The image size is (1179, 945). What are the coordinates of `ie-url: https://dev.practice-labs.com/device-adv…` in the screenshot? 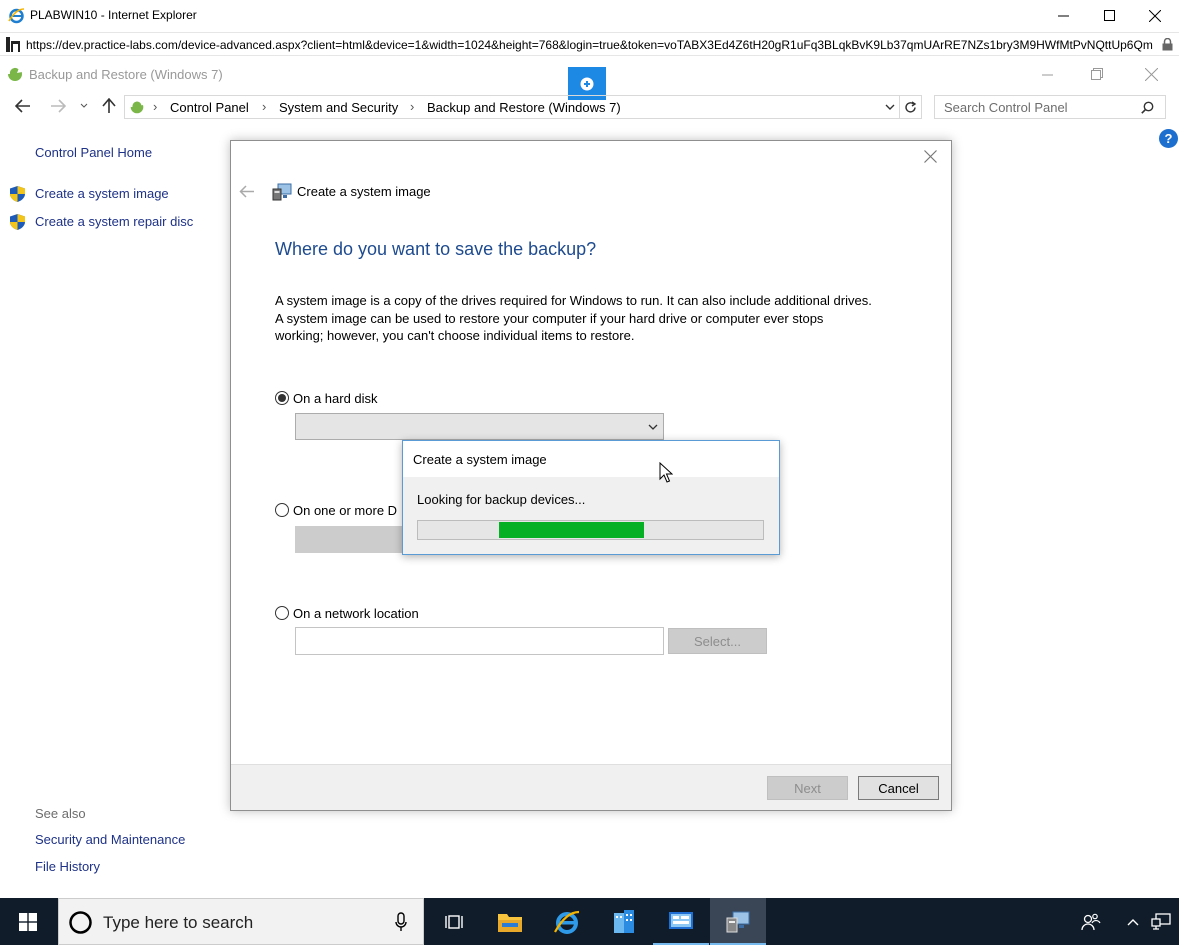 It's located at (589, 45).